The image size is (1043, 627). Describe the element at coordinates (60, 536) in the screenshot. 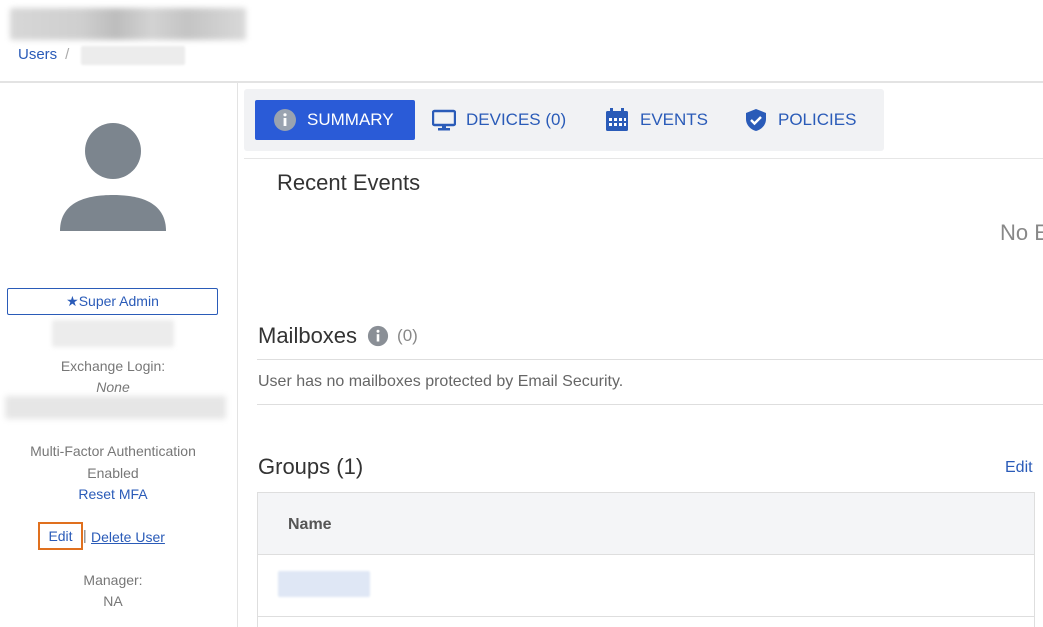

I see `edit-user-button: Edit` at that location.